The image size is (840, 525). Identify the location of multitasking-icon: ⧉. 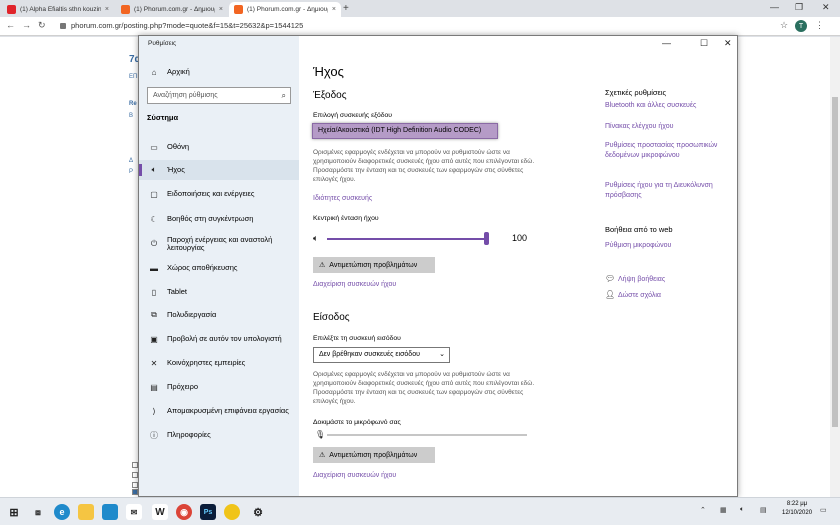
(154, 314).